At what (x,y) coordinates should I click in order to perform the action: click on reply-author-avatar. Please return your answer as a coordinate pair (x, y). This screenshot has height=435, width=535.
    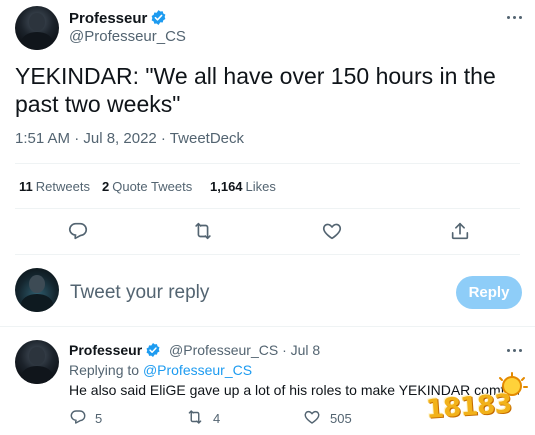
    Looking at the image, I should click on (37, 362).